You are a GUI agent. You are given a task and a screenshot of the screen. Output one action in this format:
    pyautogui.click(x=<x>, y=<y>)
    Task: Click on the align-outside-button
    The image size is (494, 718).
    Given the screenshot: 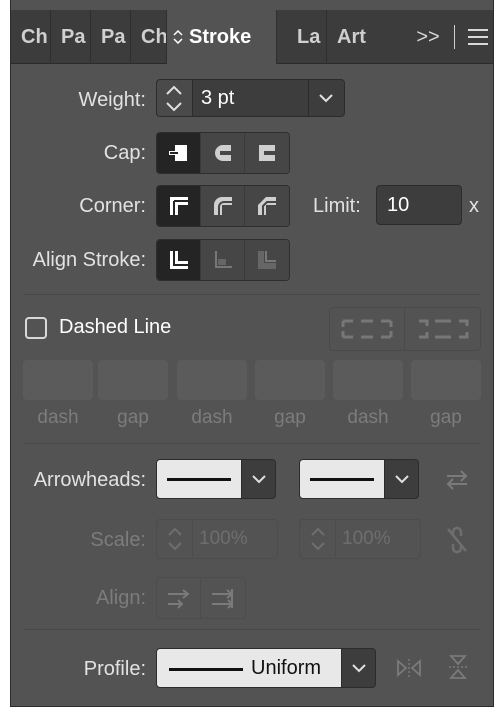 What is the action you would take?
    pyautogui.click(x=267, y=260)
    